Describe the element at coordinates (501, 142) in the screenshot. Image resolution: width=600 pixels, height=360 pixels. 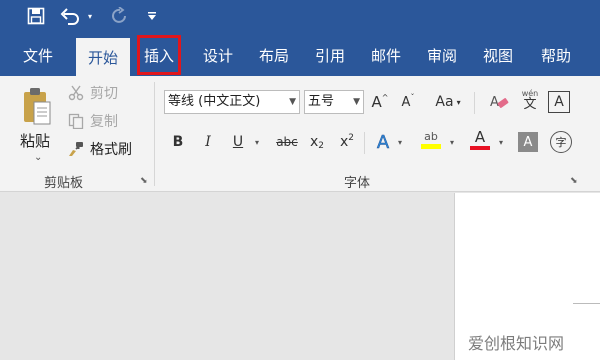
I see `font-color-dropdown-icon: ▾` at that location.